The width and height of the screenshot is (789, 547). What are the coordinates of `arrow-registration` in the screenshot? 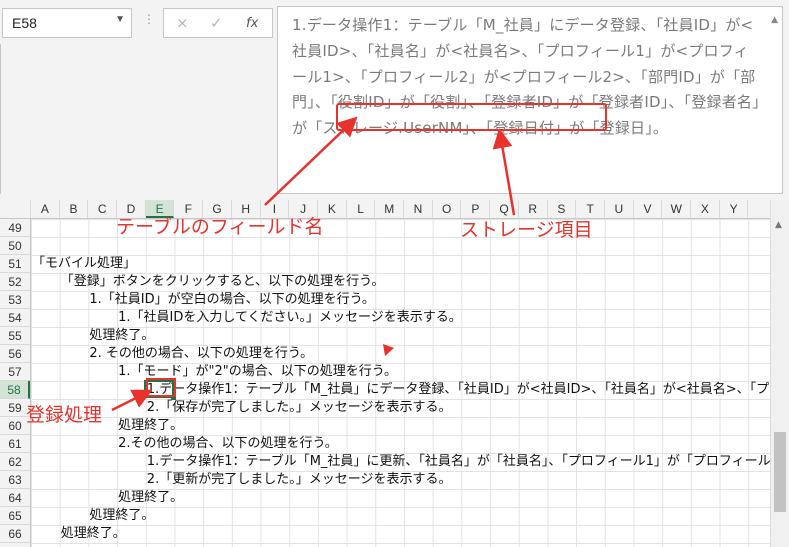 It's located at (132, 400).